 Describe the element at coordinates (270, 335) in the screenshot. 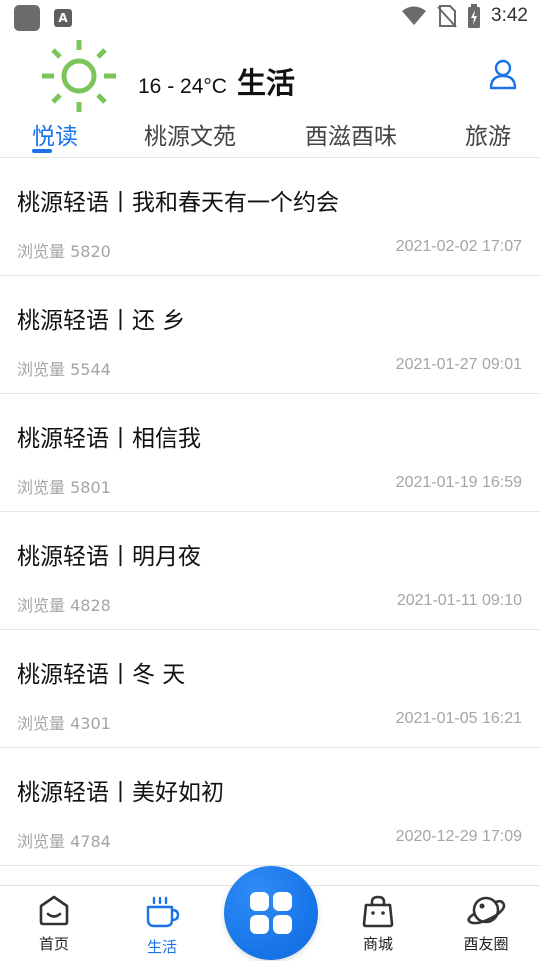

I see `list-item: 桃源轻语丨还 乡 浏览量 5544 2021-01-27 09:01` at that location.